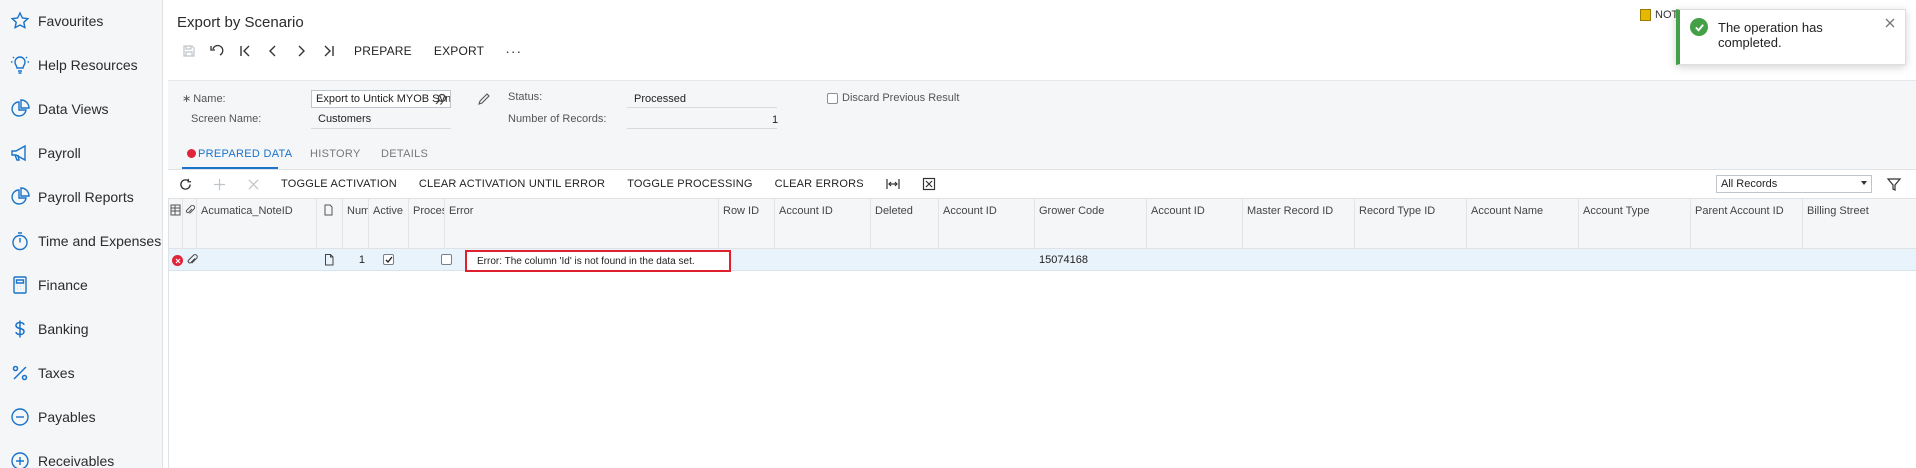 This screenshot has height=468, width=1916. What do you see at coordinates (832, 98) in the screenshot?
I see `discard-previous-checkbox` at bounding box center [832, 98].